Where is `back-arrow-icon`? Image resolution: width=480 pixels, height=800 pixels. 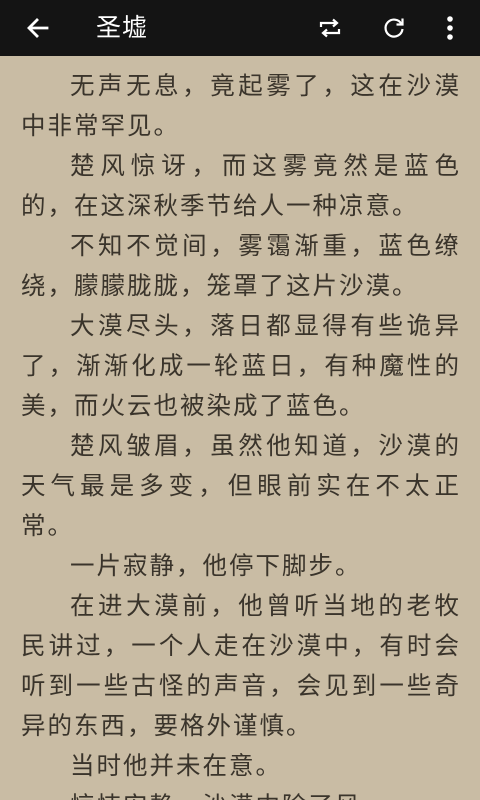 back-arrow-icon is located at coordinates (38, 28).